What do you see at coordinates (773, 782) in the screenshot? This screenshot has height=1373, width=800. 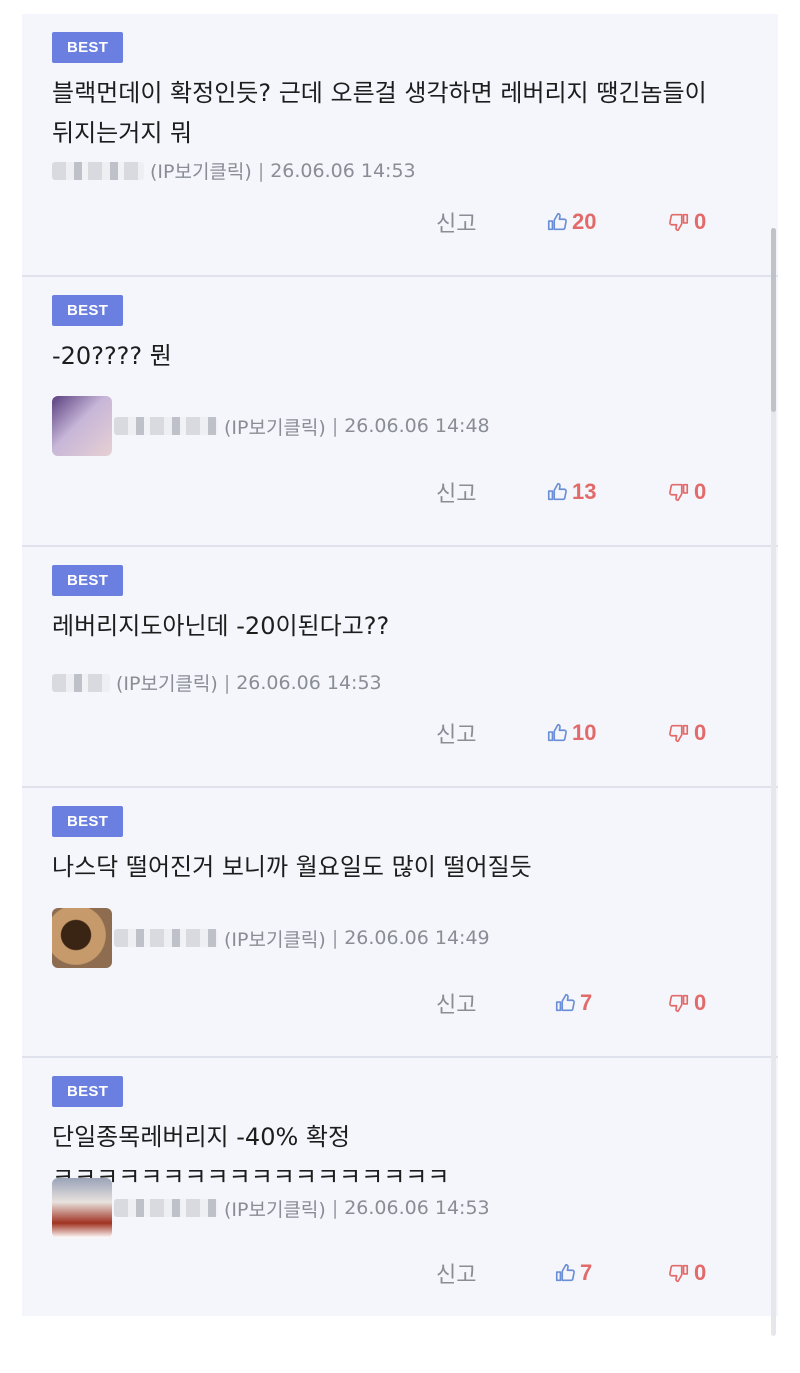 I see `scrollbar` at bounding box center [773, 782].